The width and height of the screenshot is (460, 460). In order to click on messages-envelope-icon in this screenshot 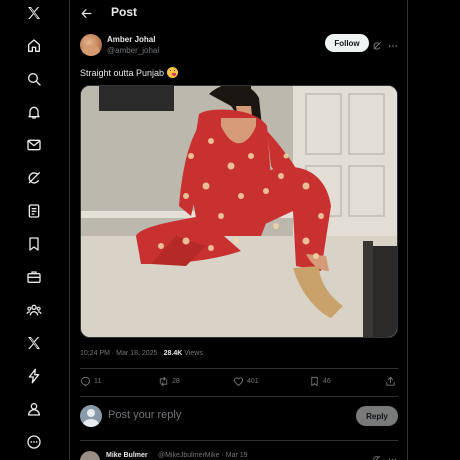, I will do `click(34, 145)`.